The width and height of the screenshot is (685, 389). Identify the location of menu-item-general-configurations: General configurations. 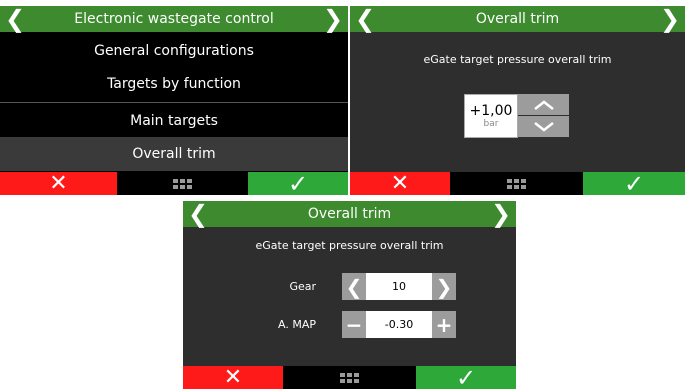
(174, 51).